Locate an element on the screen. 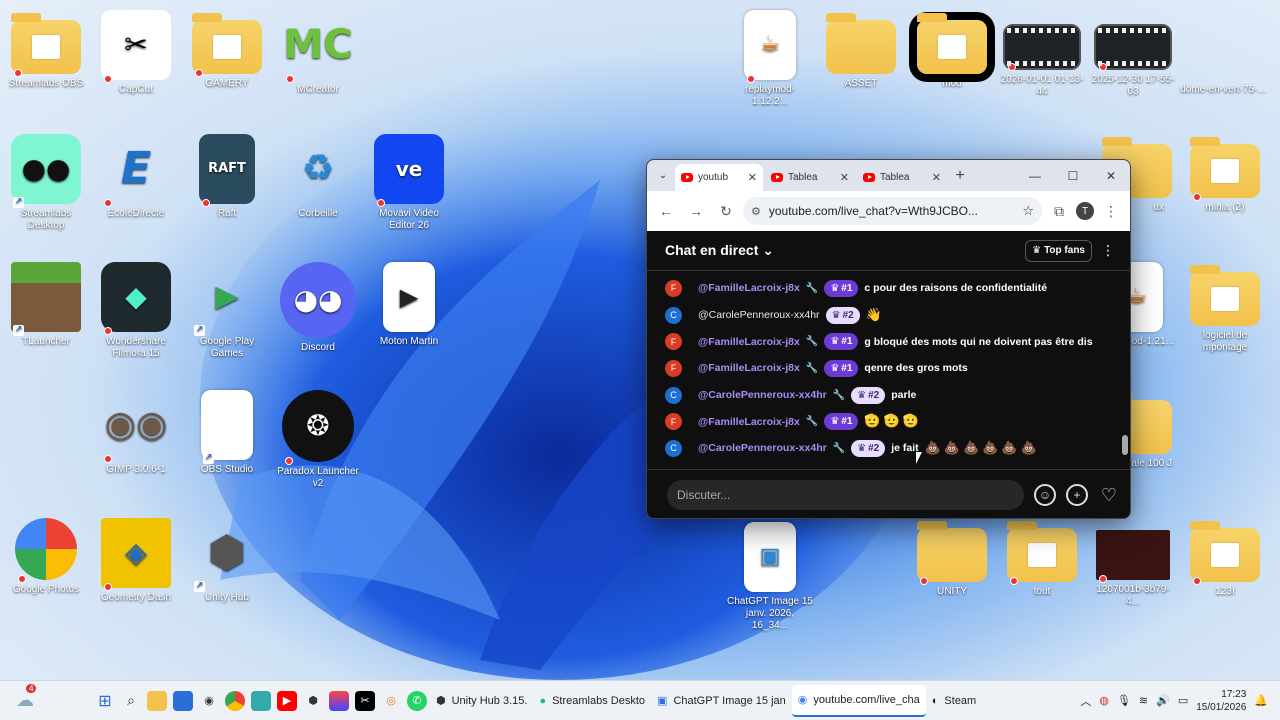 This screenshot has height=720, width=1280. windows-start-icon: ⊞ is located at coordinates (105, 701).